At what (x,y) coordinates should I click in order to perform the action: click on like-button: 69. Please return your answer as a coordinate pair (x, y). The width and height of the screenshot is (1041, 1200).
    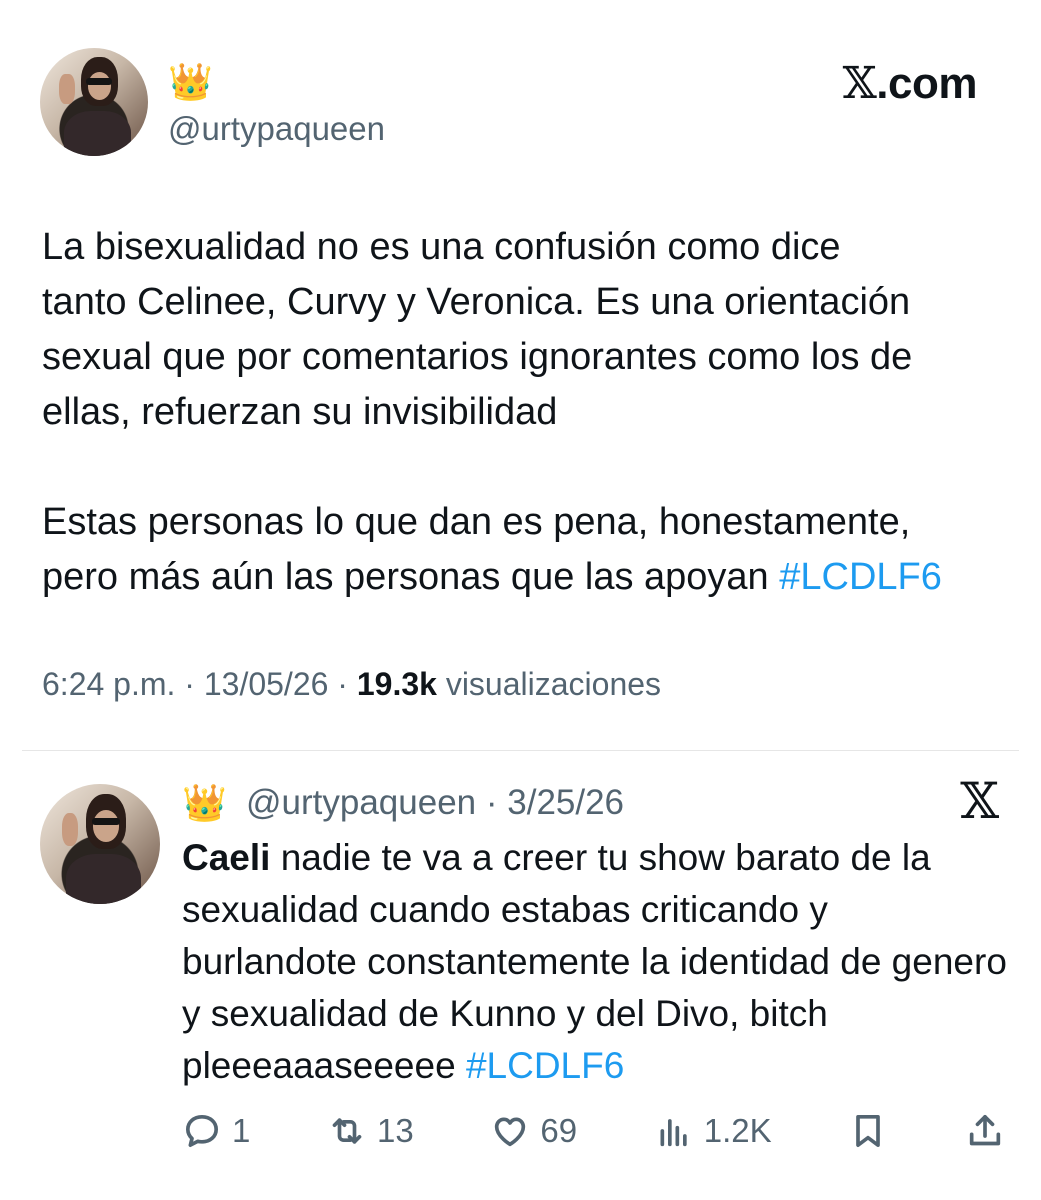
    Looking at the image, I should click on (533, 1131).